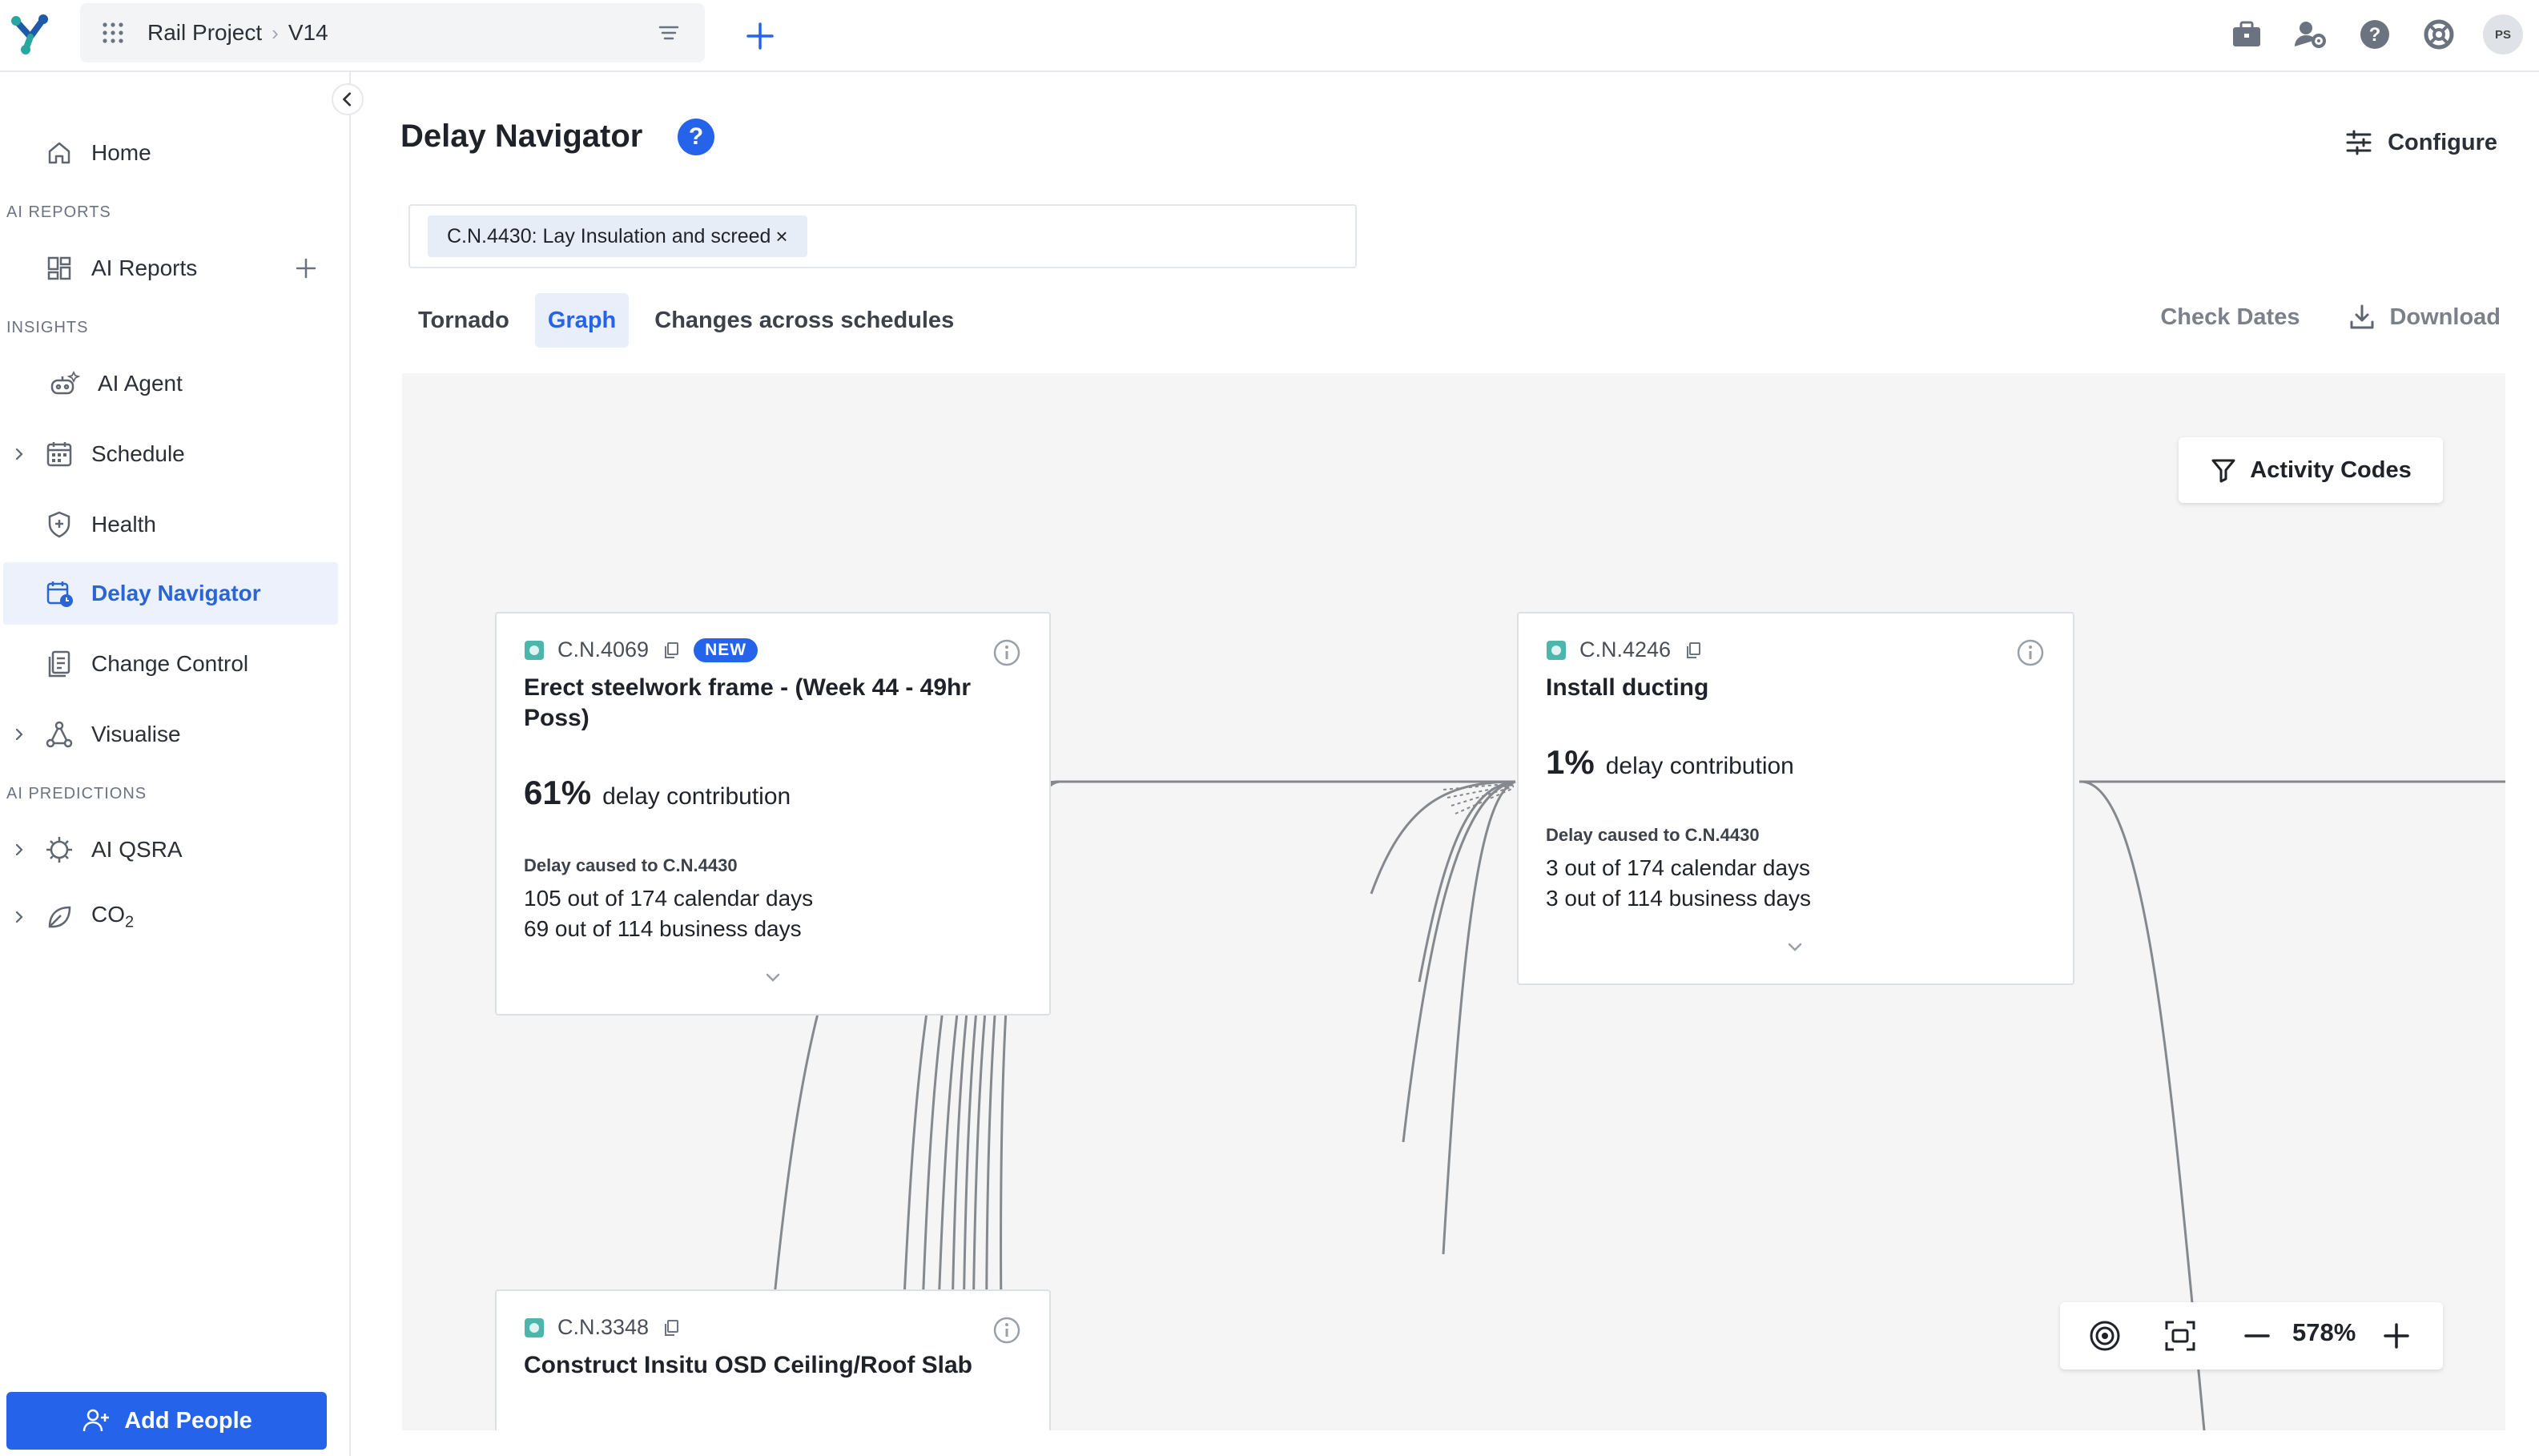  I want to click on calendar-days: 3 out of 174 calendar days, so click(1678, 867).